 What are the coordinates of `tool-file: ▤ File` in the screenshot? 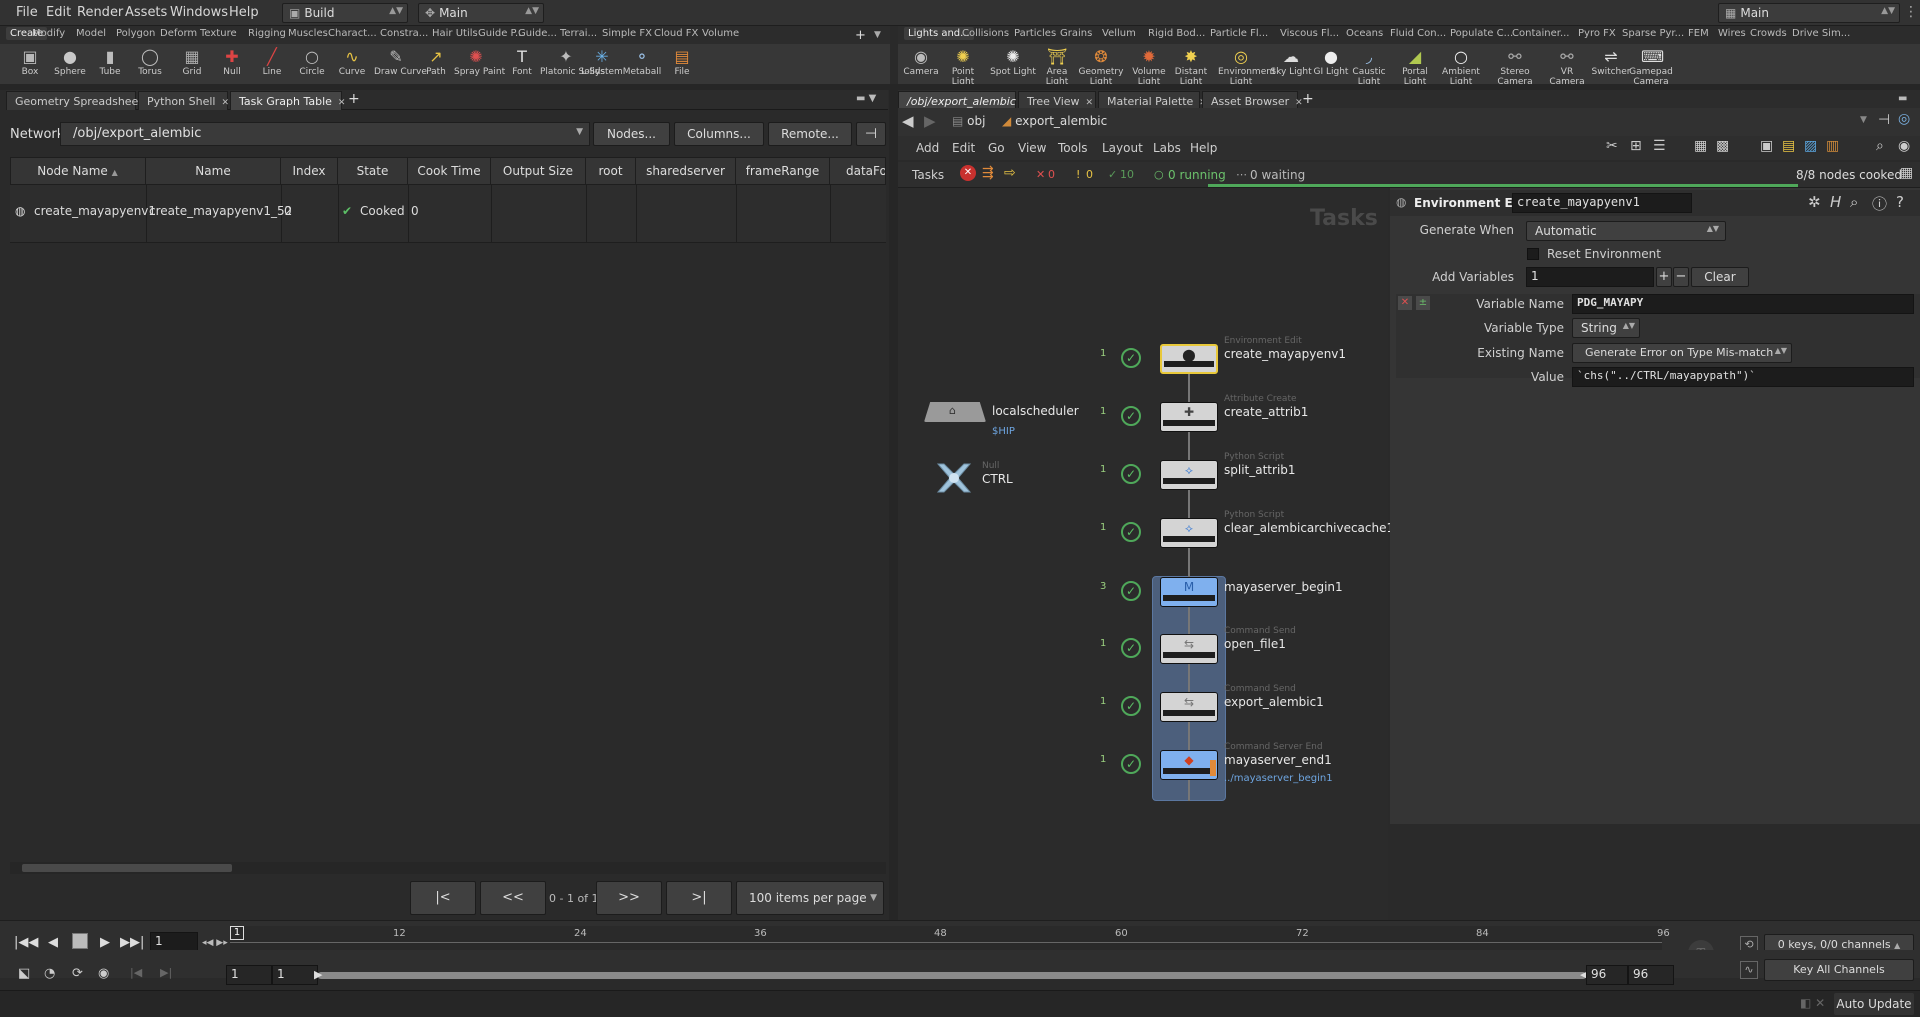 It's located at (682, 64).